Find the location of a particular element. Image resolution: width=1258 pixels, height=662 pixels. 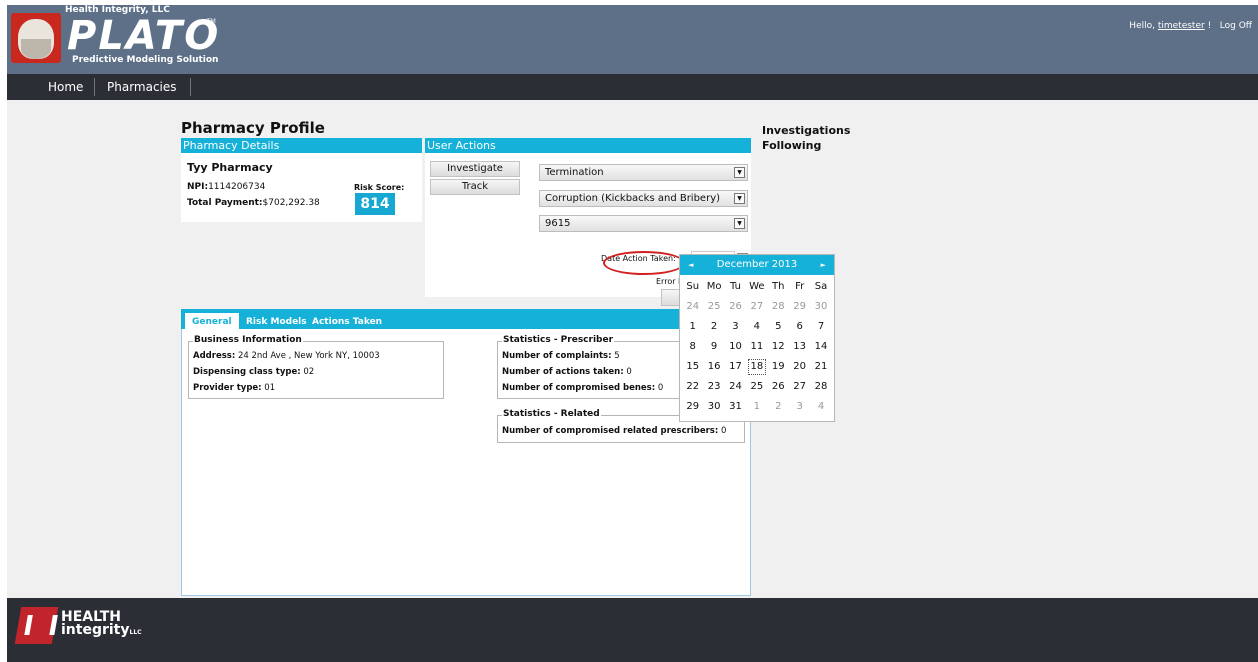

dispensing-line: Dispensing class type: 02 is located at coordinates (253, 372).